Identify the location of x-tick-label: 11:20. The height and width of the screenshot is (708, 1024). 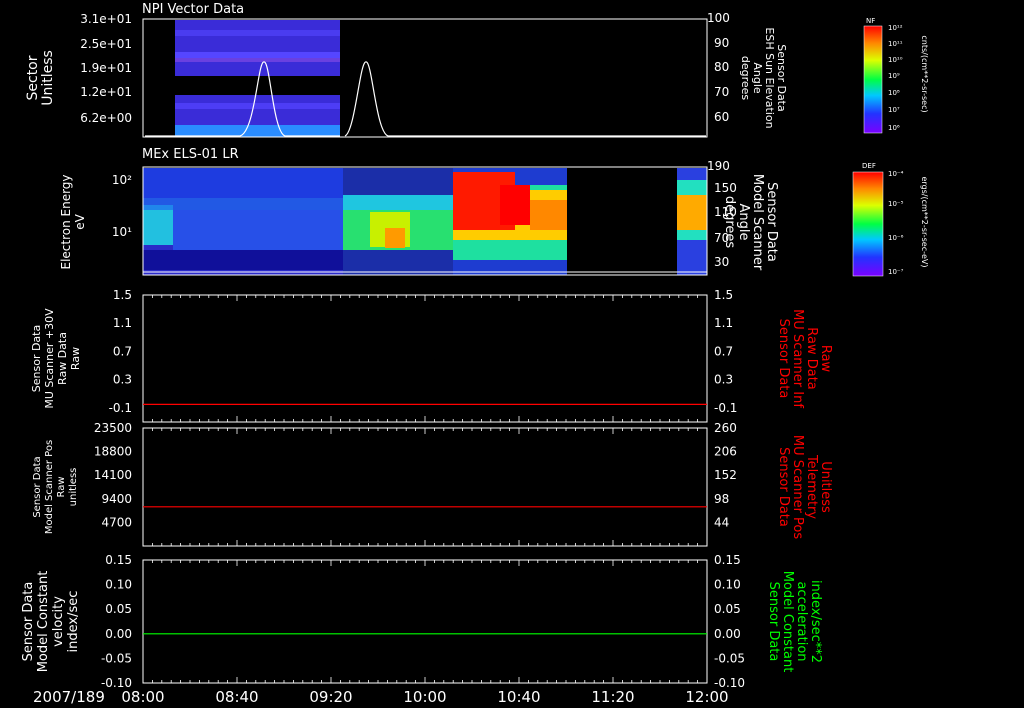
(612, 697).